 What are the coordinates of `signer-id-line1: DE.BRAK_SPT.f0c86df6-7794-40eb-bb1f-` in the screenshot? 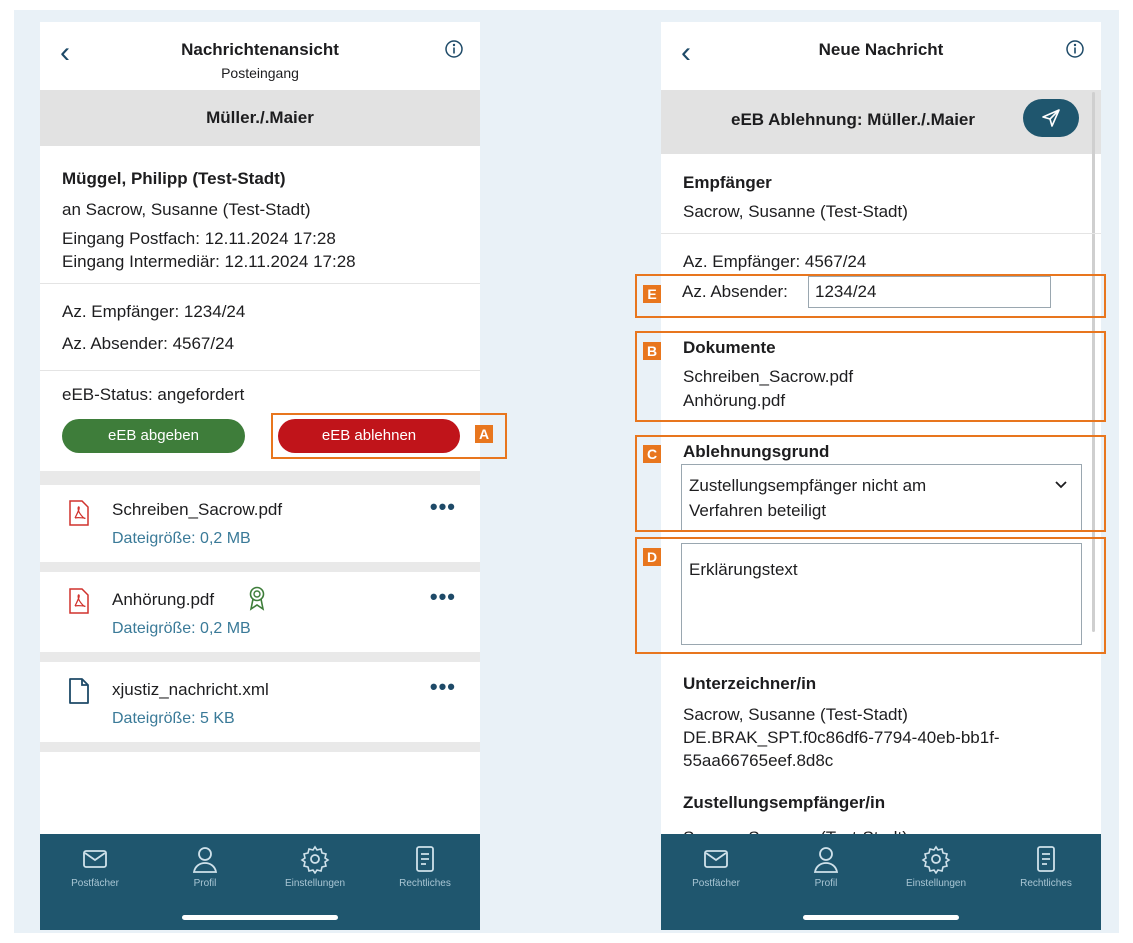 It's located at (841, 737).